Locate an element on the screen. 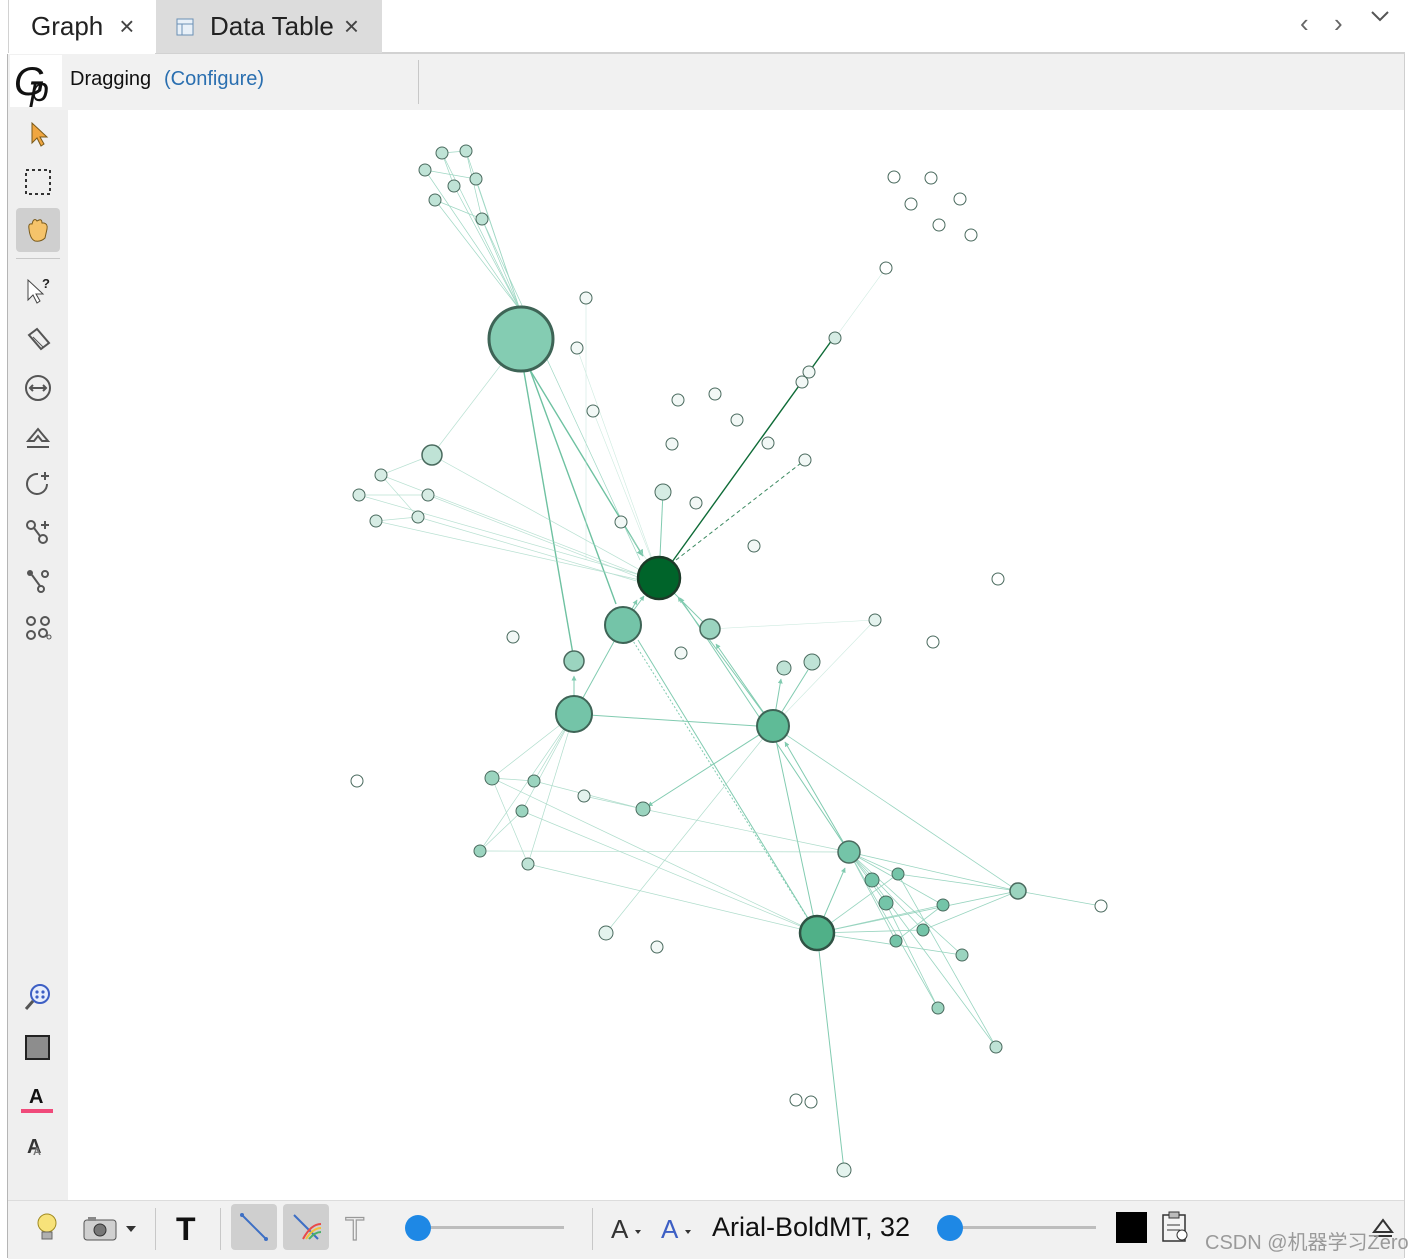  camera-icon is located at coordinates (109, 1229).